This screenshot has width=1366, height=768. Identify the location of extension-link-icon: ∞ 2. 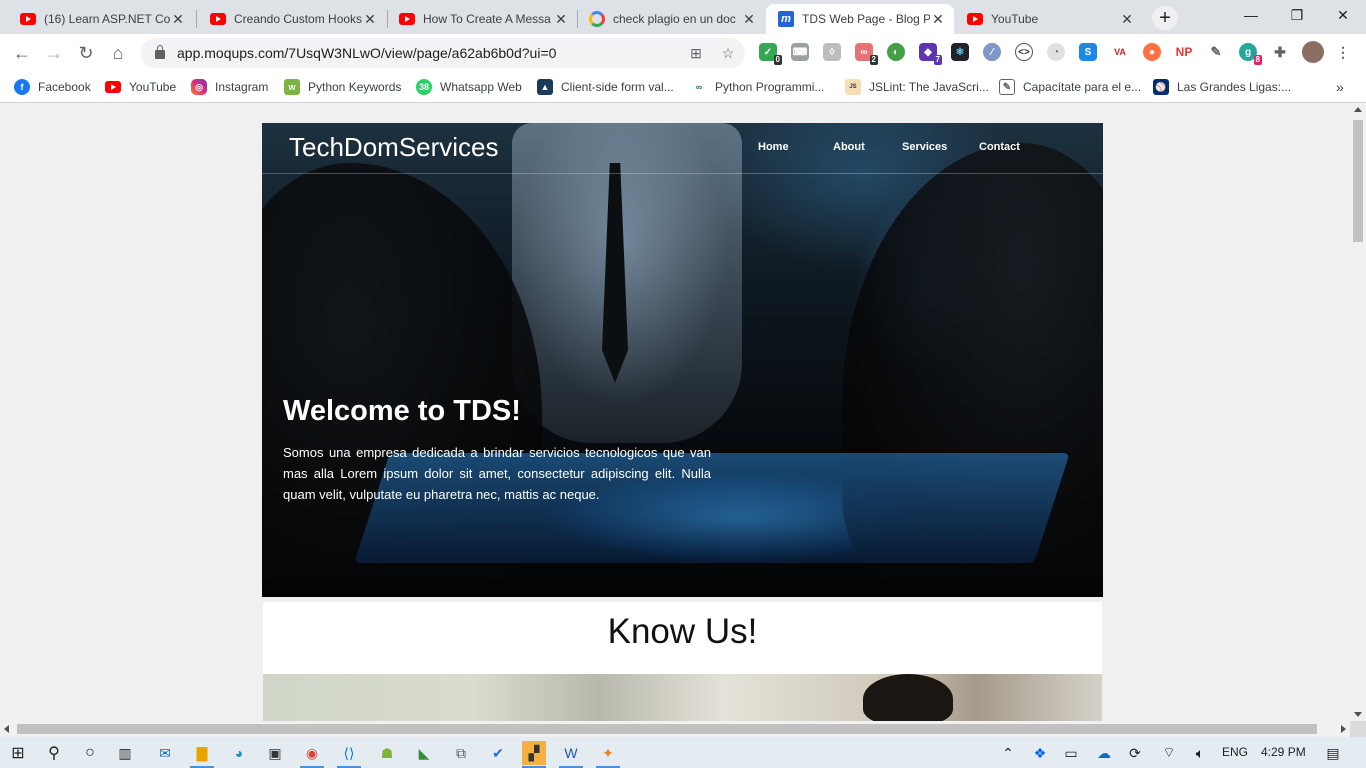
(866, 54).